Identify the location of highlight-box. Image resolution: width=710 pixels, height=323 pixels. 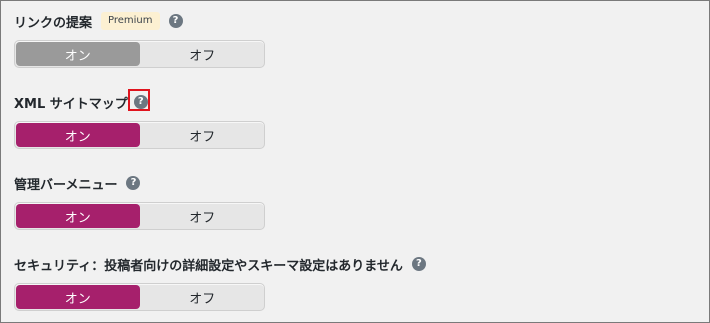
(138, 100).